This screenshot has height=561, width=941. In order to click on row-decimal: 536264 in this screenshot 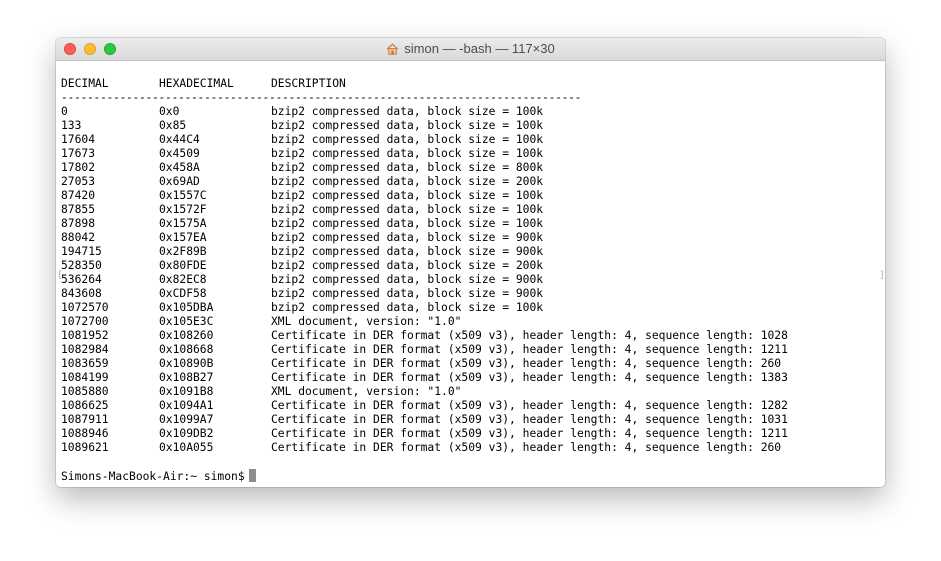, I will do `click(81, 279)`.